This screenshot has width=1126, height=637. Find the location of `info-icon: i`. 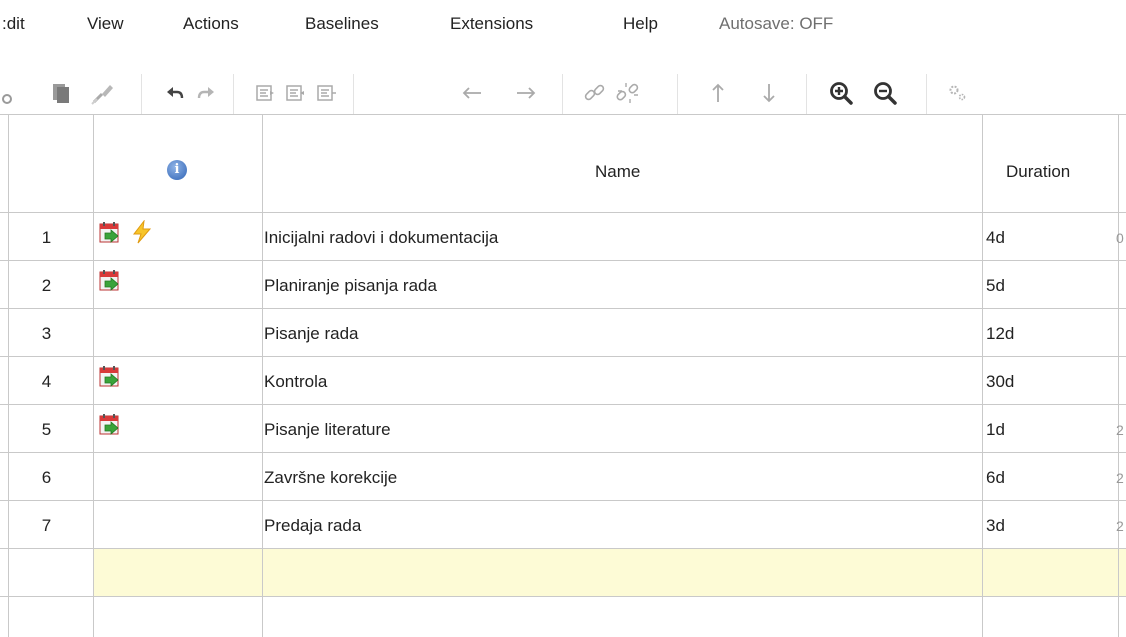

info-icon: i is located at coordinates (177, 169).